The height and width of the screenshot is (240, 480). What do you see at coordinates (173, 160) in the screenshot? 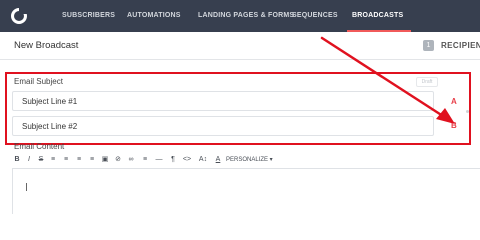
I see `pilcrow-icon: ¶` at bounding box center [173, 160].